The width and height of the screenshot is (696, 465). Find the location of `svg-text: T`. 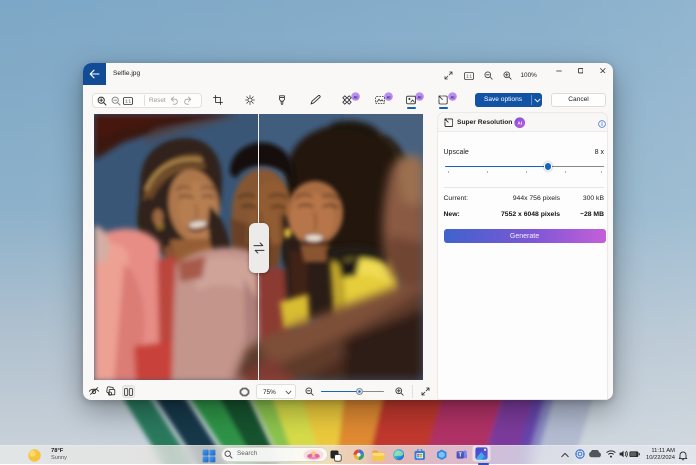

svg-text: T is located at coordinates (460, 456).